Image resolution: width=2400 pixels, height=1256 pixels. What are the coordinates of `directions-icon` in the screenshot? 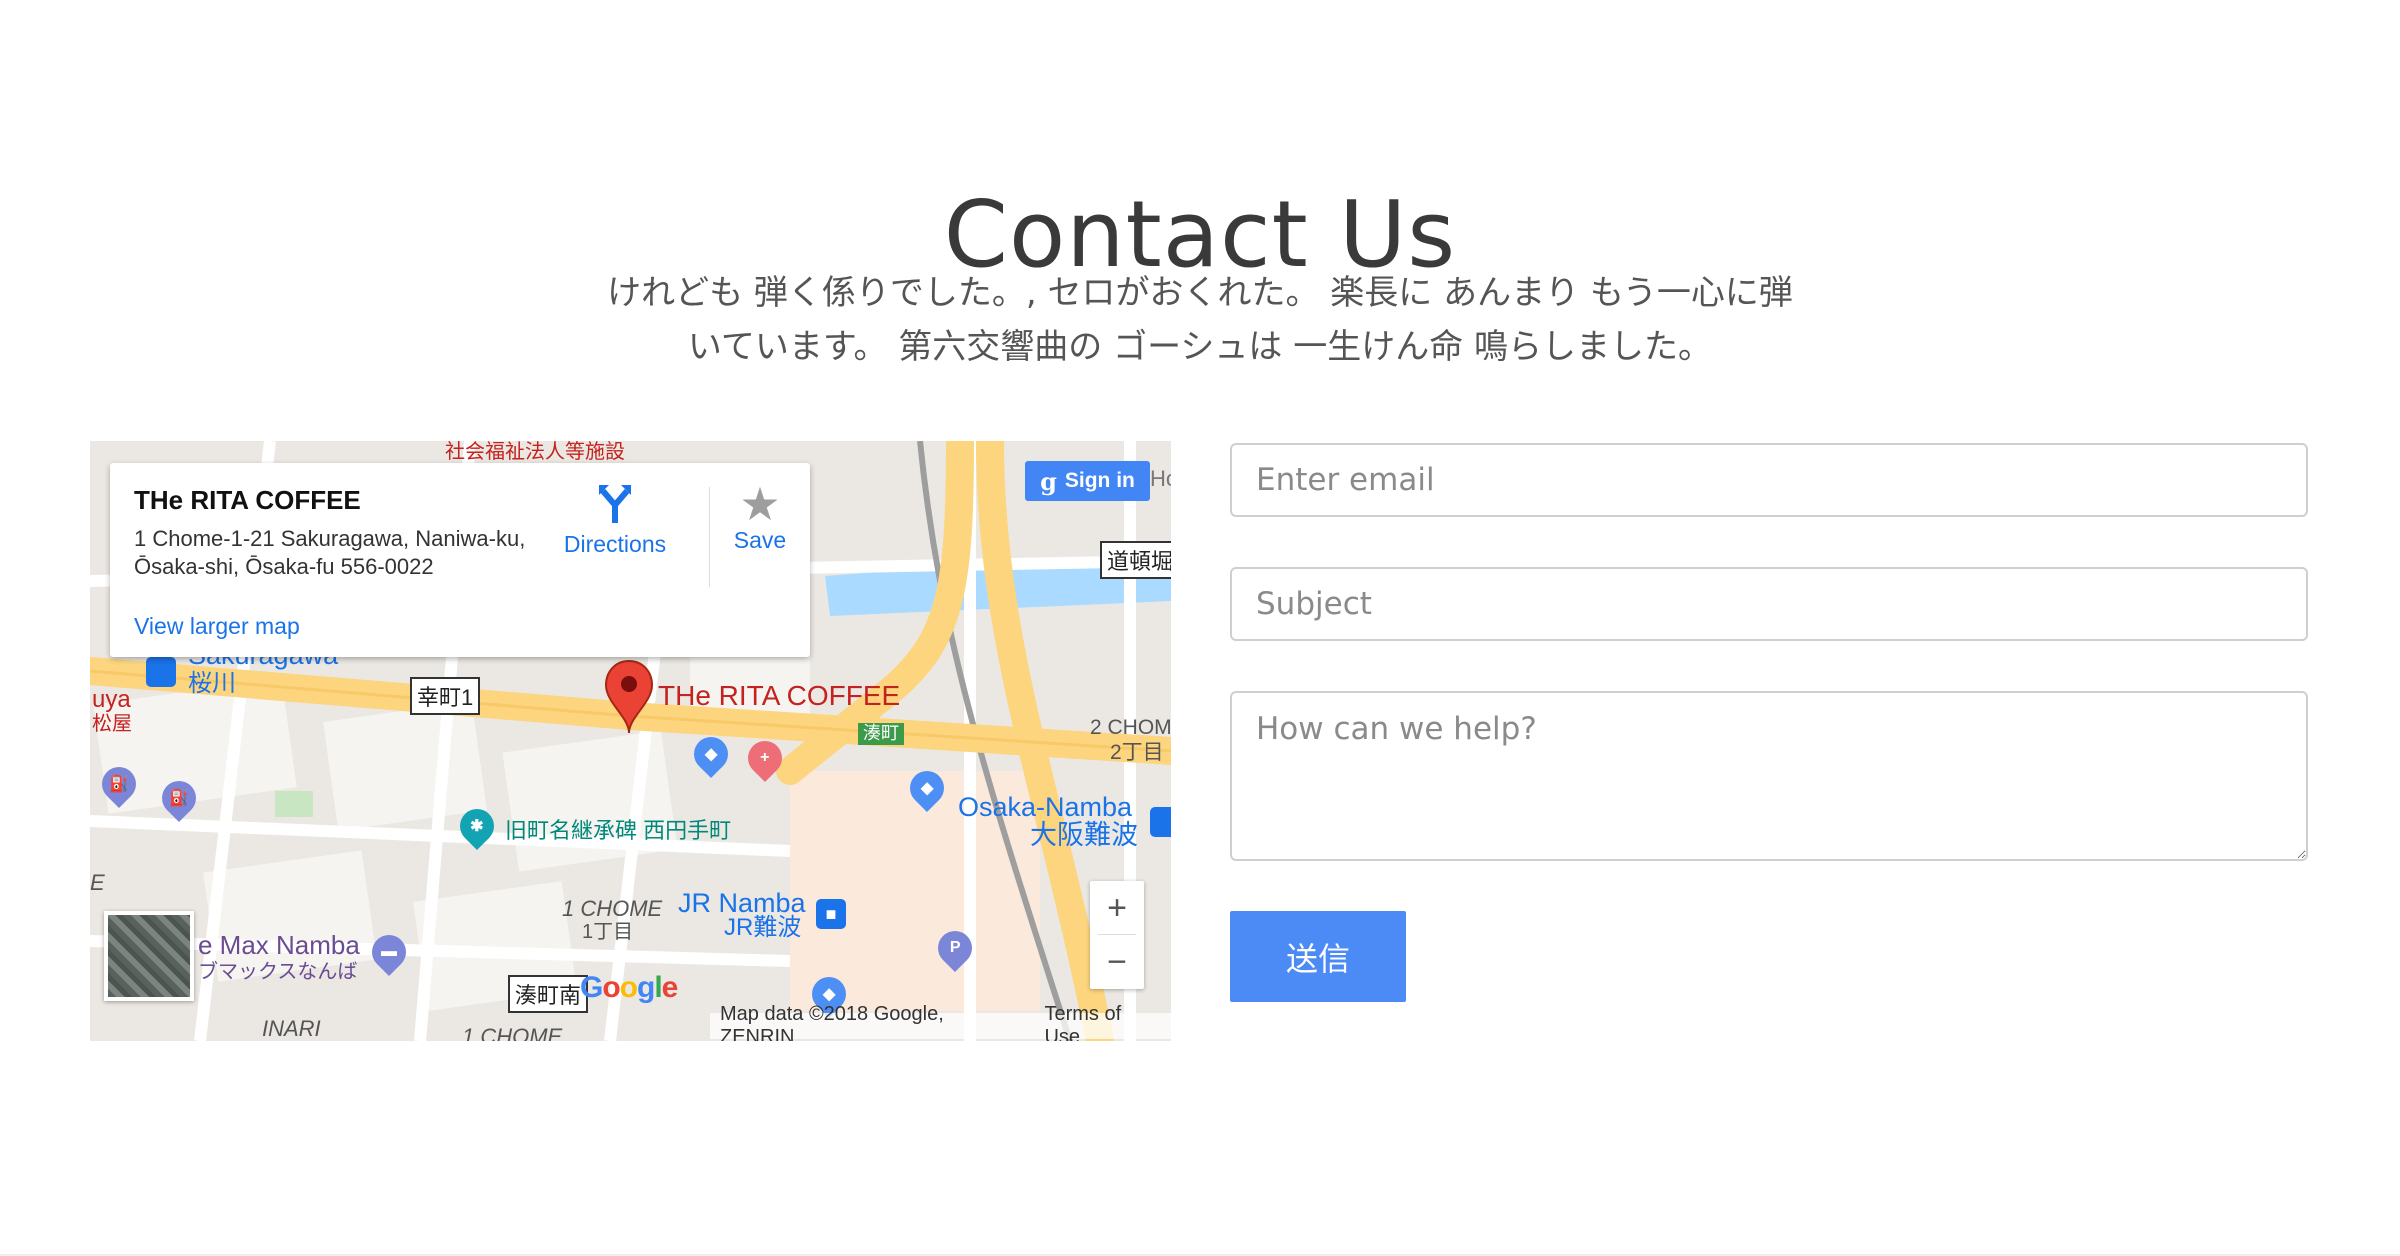 It's located at (615, 504).